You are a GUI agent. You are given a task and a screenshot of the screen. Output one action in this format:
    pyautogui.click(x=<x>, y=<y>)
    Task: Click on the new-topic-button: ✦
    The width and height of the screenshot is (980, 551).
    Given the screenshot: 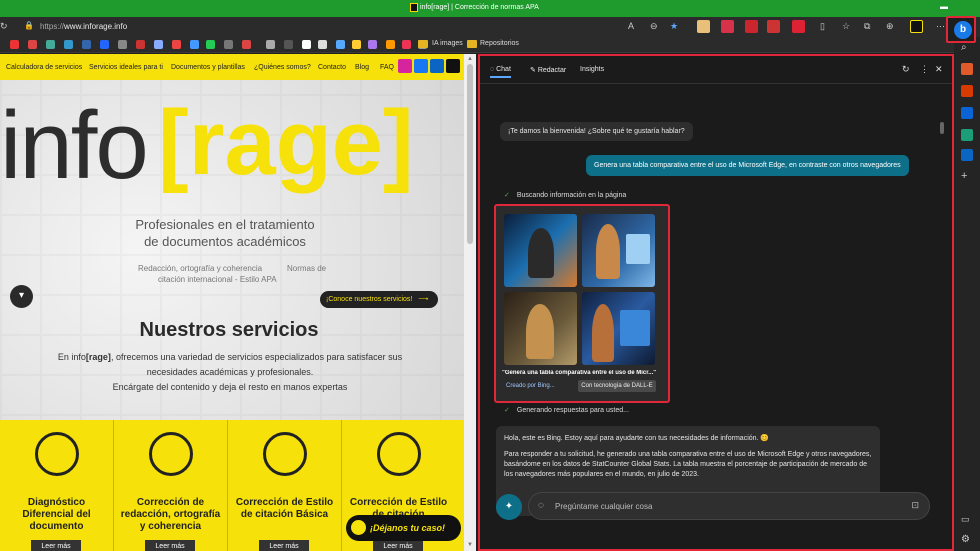 What is the action you would take?
    pyautogui.click(x=509, y=507)
    